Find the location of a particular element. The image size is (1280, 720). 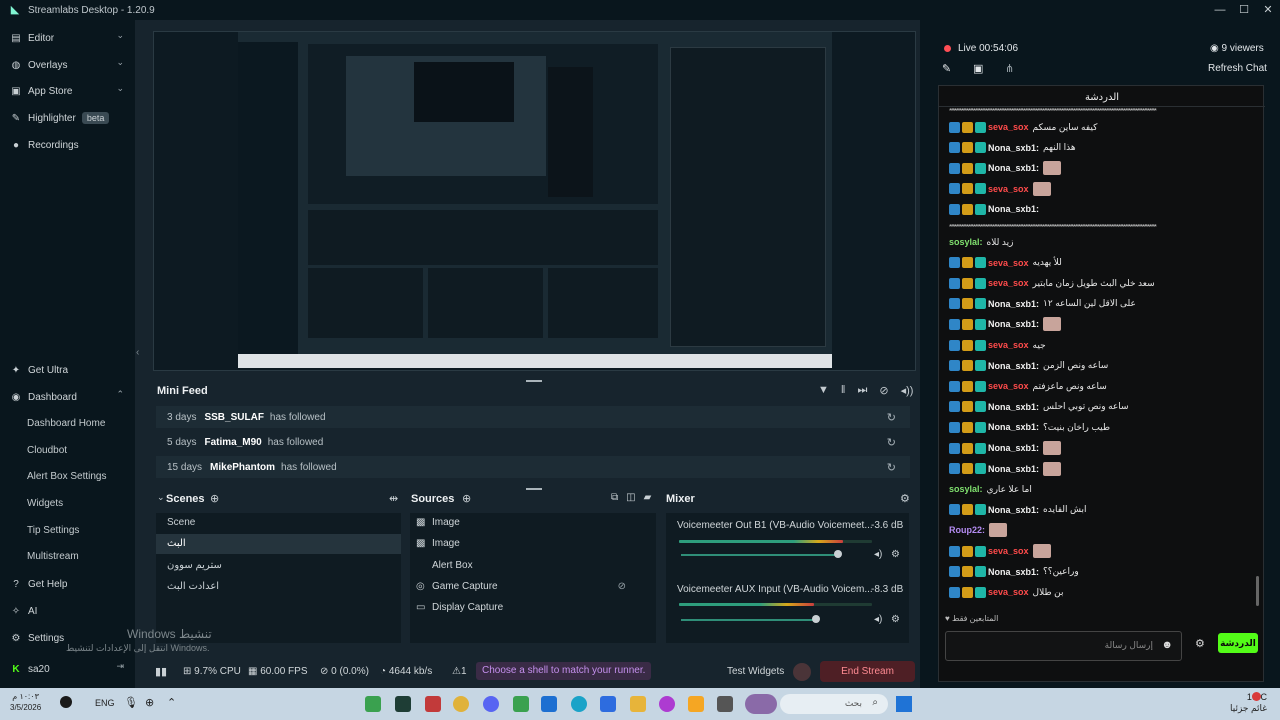

folder-icon: ▰ is located at coordinates (648, 497).